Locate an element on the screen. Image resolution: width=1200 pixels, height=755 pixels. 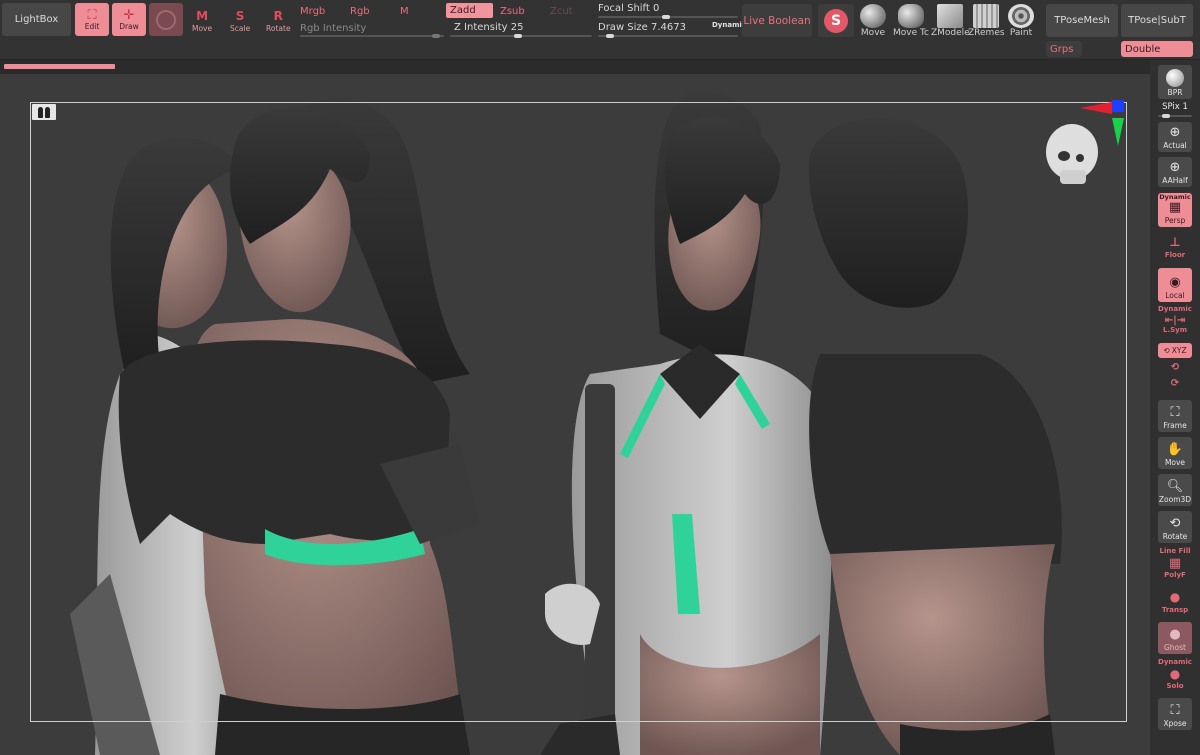
spotlight-button: S is located at coordinates (836, 20).